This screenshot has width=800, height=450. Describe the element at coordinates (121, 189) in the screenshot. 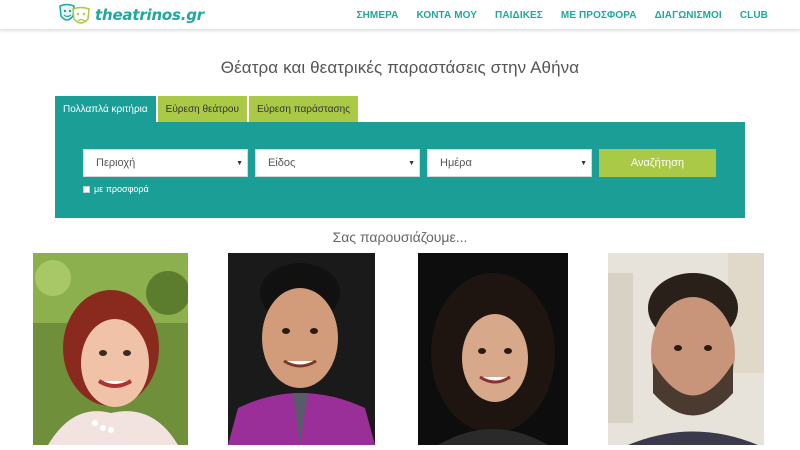

I see `offer-checkbox-label: με προσφορά` at that location.